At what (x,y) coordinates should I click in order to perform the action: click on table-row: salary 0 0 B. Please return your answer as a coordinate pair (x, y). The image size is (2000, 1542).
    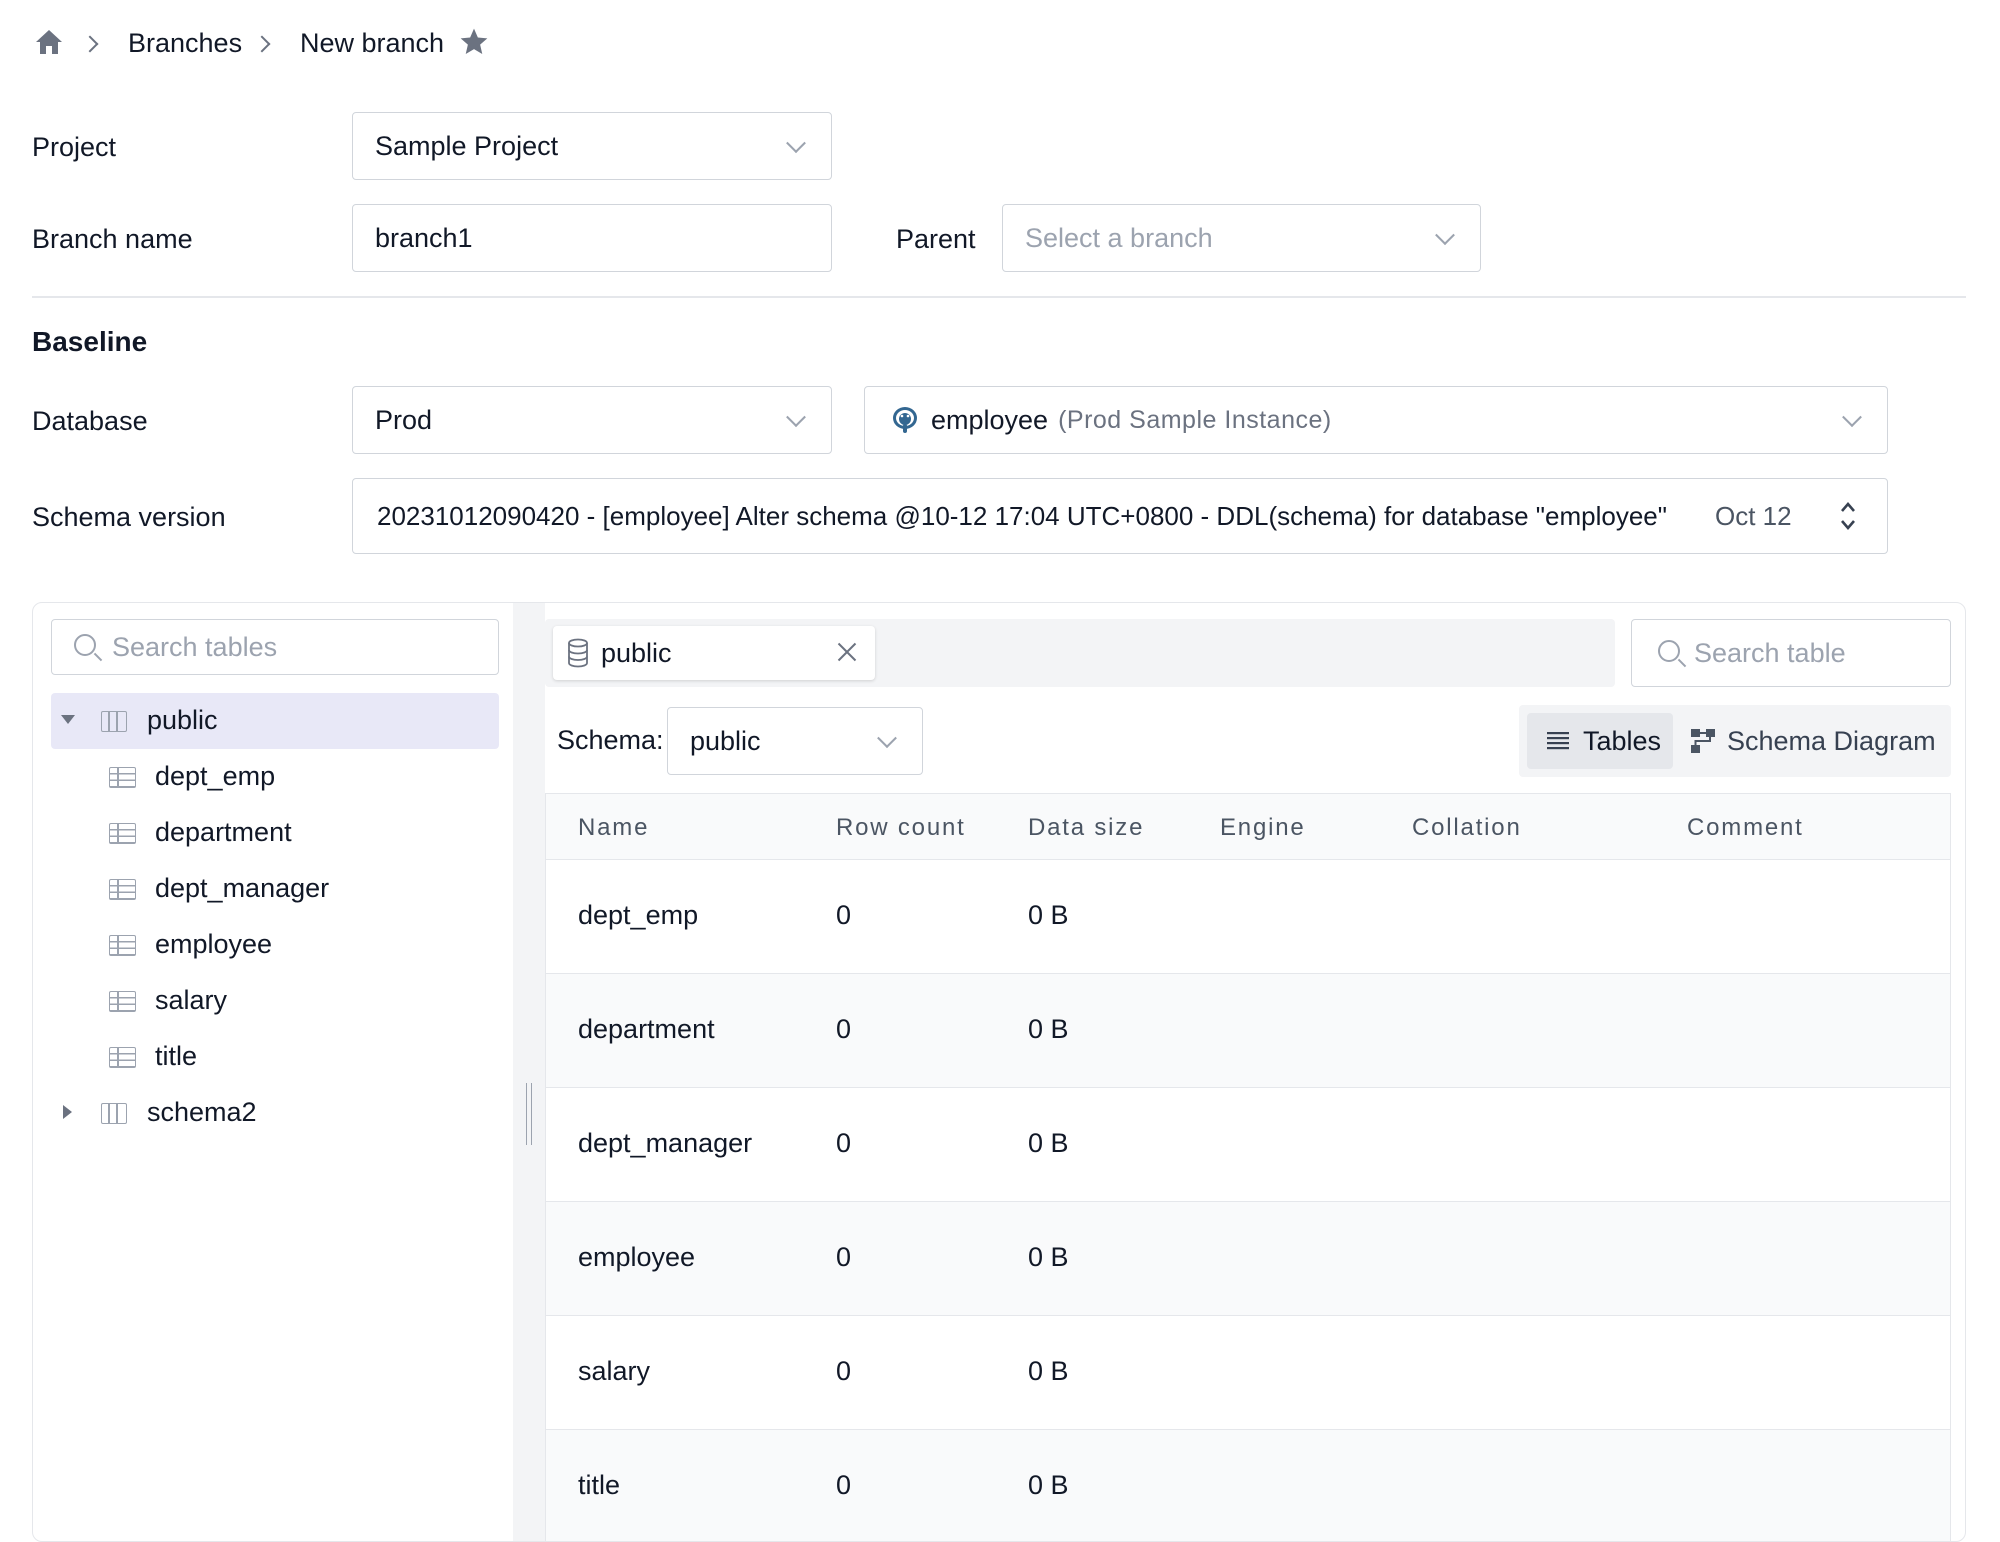
    Looking at the image, I should click on (1248, 1373).